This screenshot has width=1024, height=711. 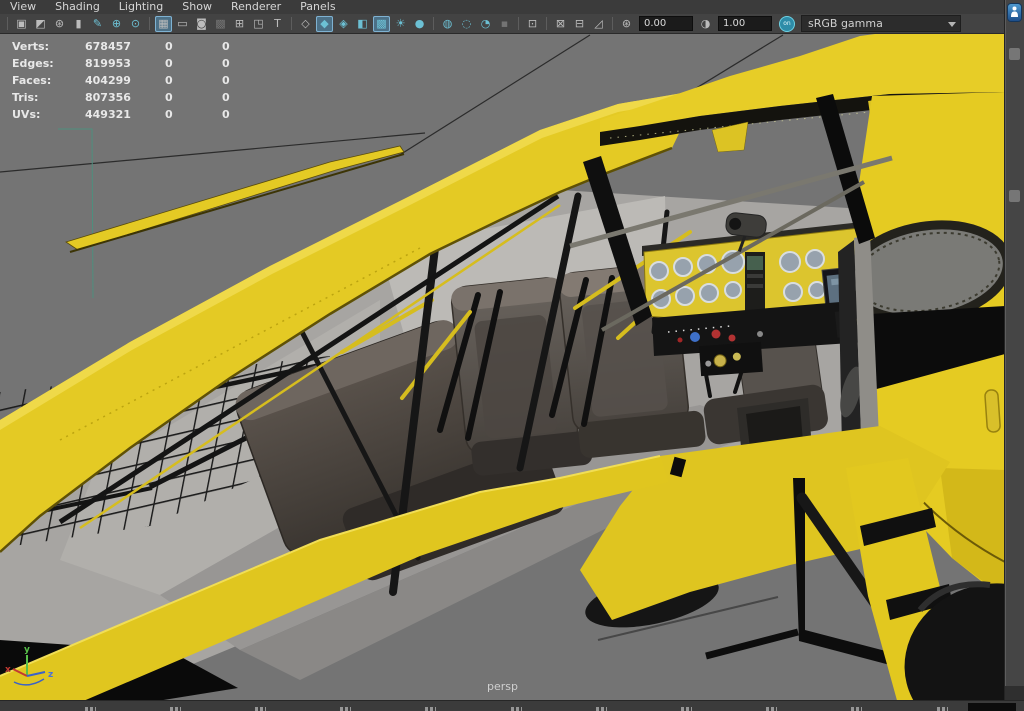 What do you see at coordinates (97, 24) in the screenshot?
I see `grease-pencil-icon: ✎` at bounding box center [97, 24].